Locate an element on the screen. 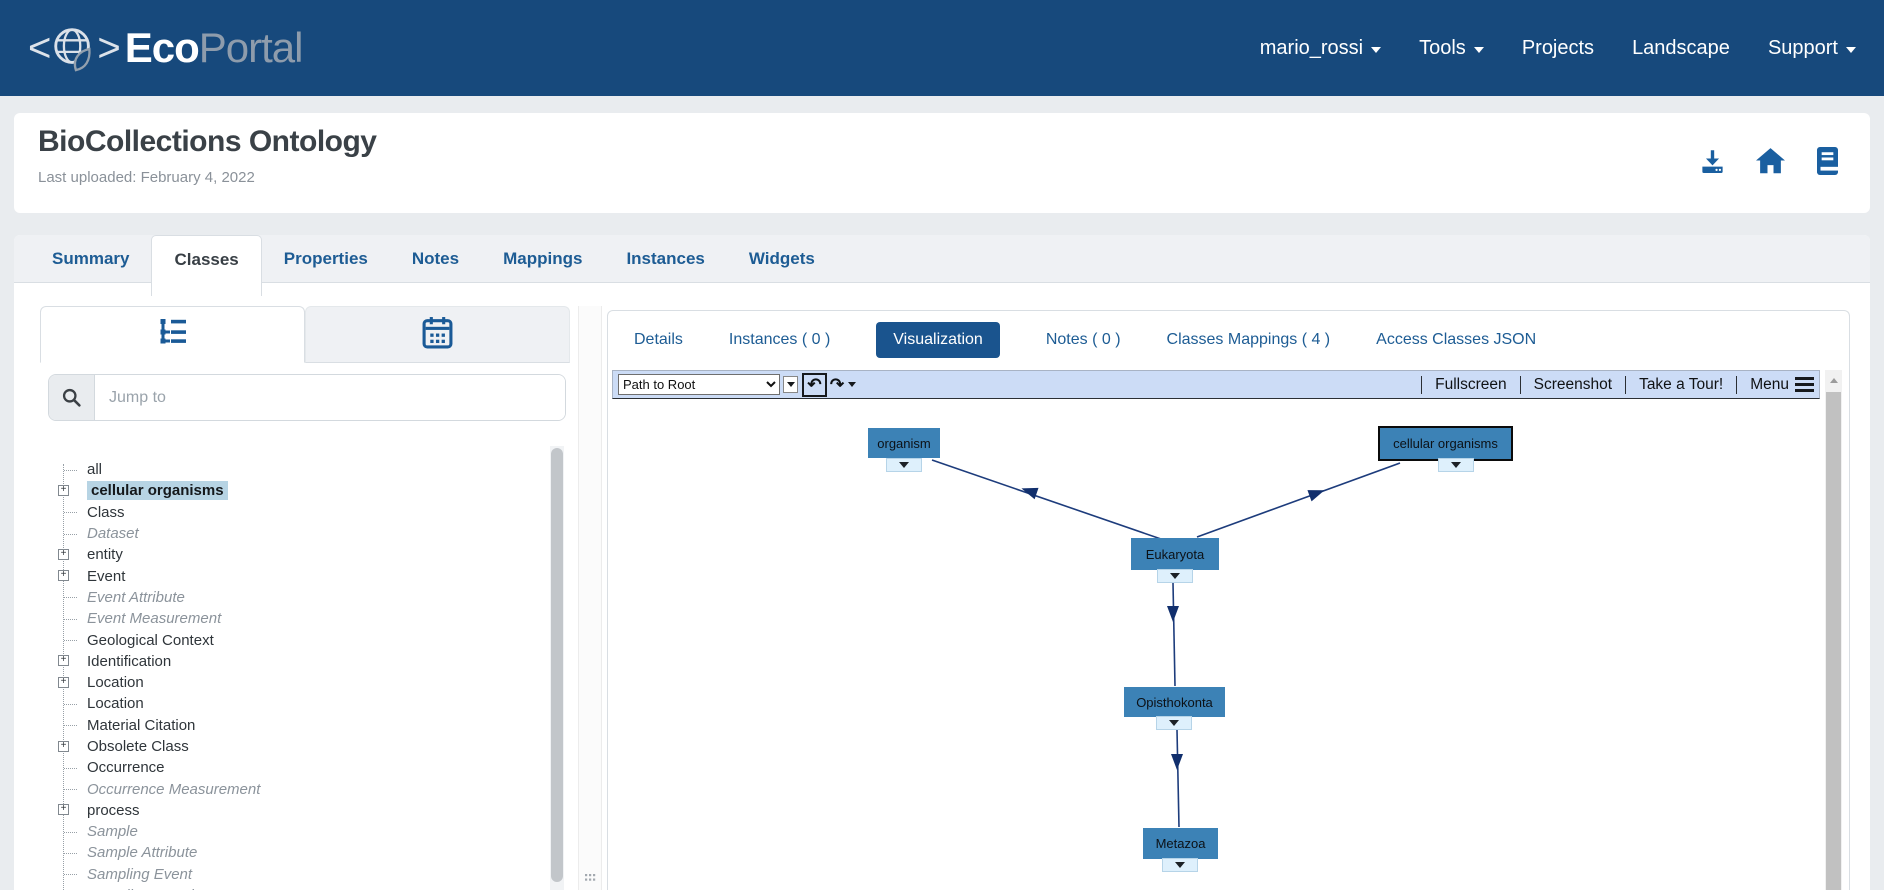 The width and height of the screenshot is (1884, 890). graph-scrollbar-thumb is located at coordinates (1833, 641).